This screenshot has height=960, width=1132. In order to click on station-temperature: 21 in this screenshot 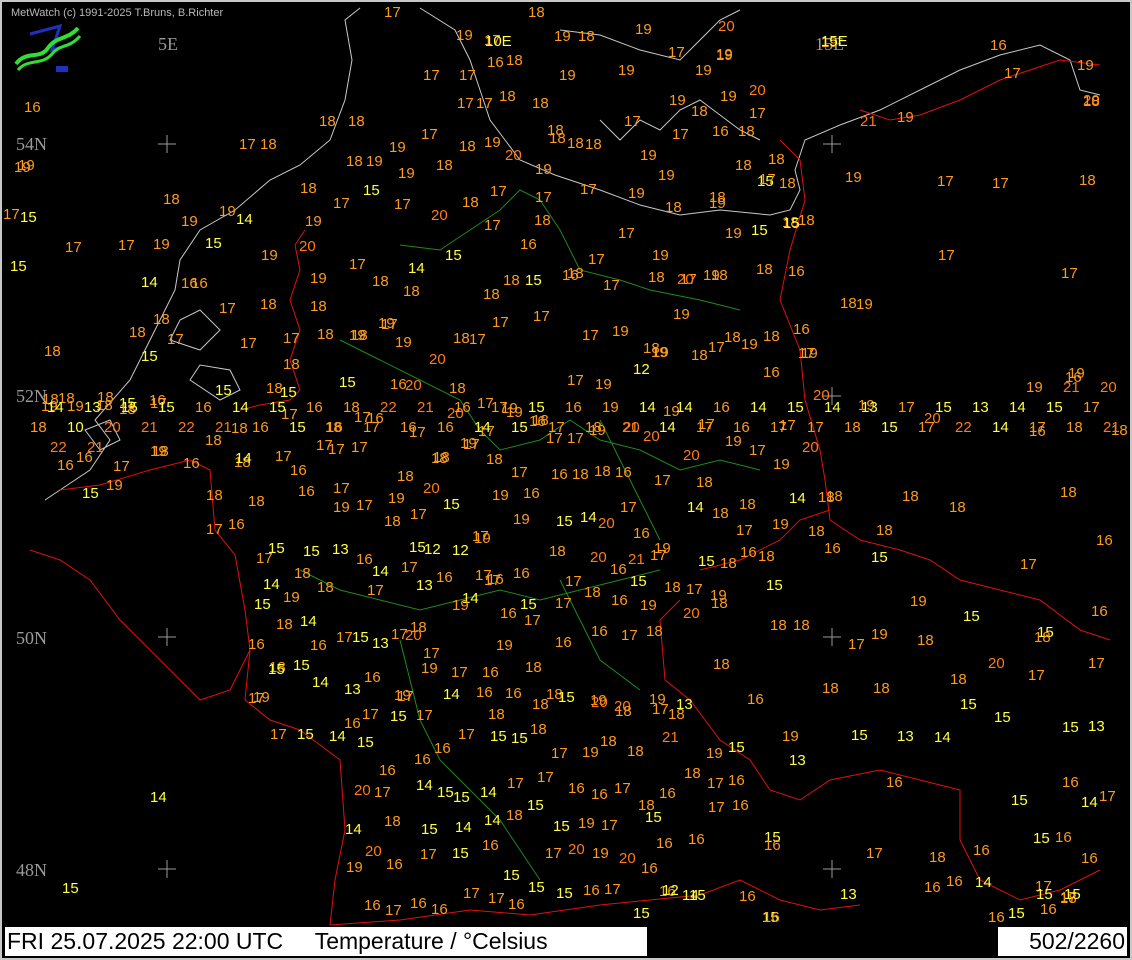, I will do `click(1111, 427)`.